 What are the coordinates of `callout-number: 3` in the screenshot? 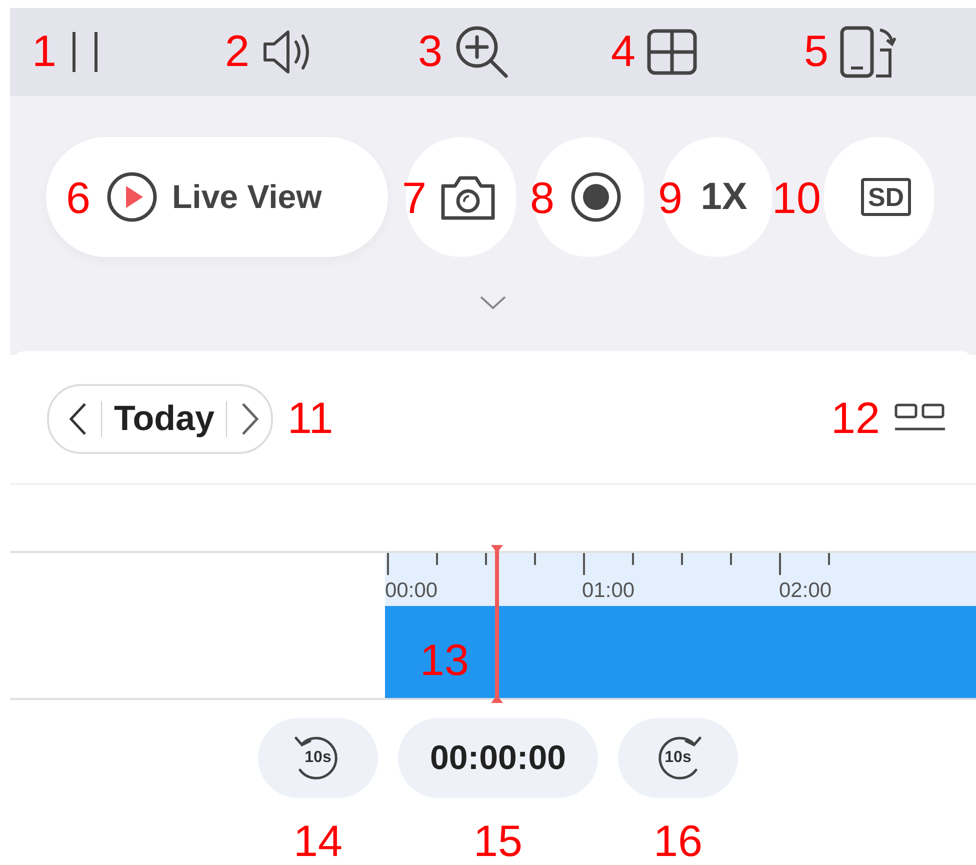 It's located at (430, 52).